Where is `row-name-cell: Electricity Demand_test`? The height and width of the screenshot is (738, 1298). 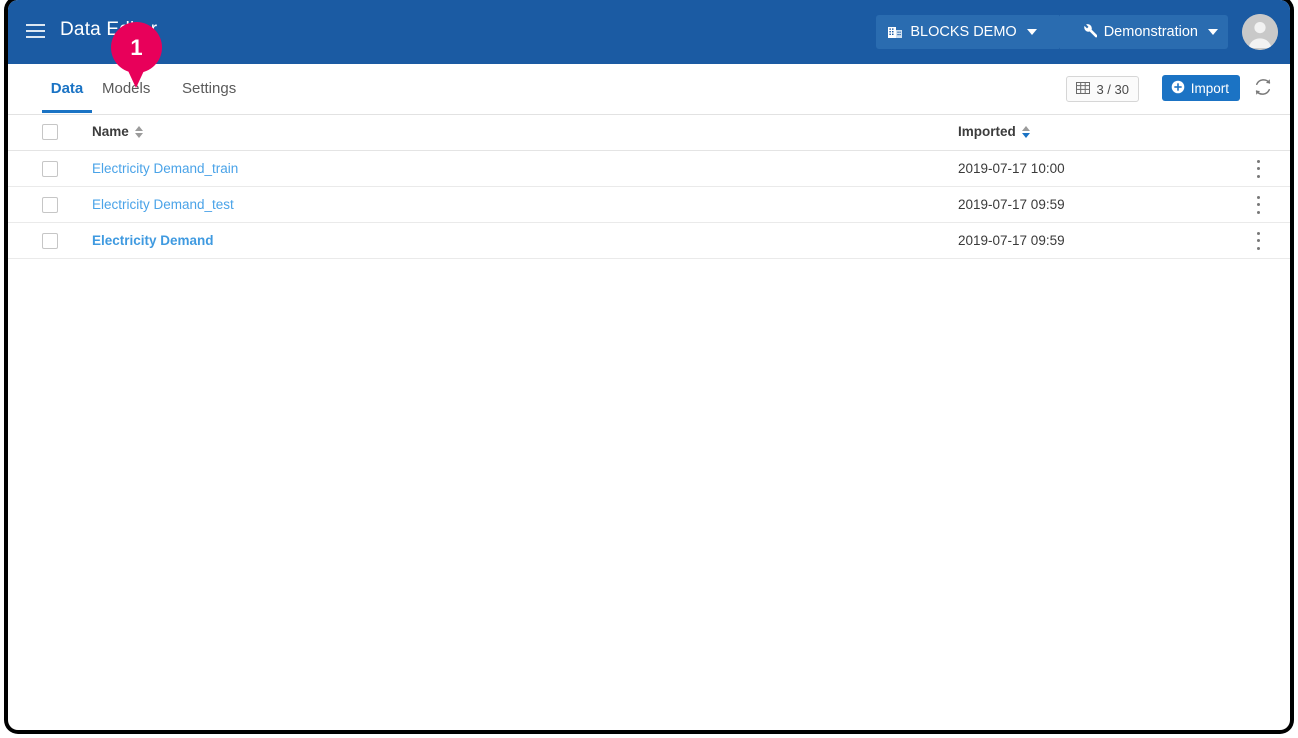 row-name-cell: Electricity Demand_test is located at coordinates (525, 205).